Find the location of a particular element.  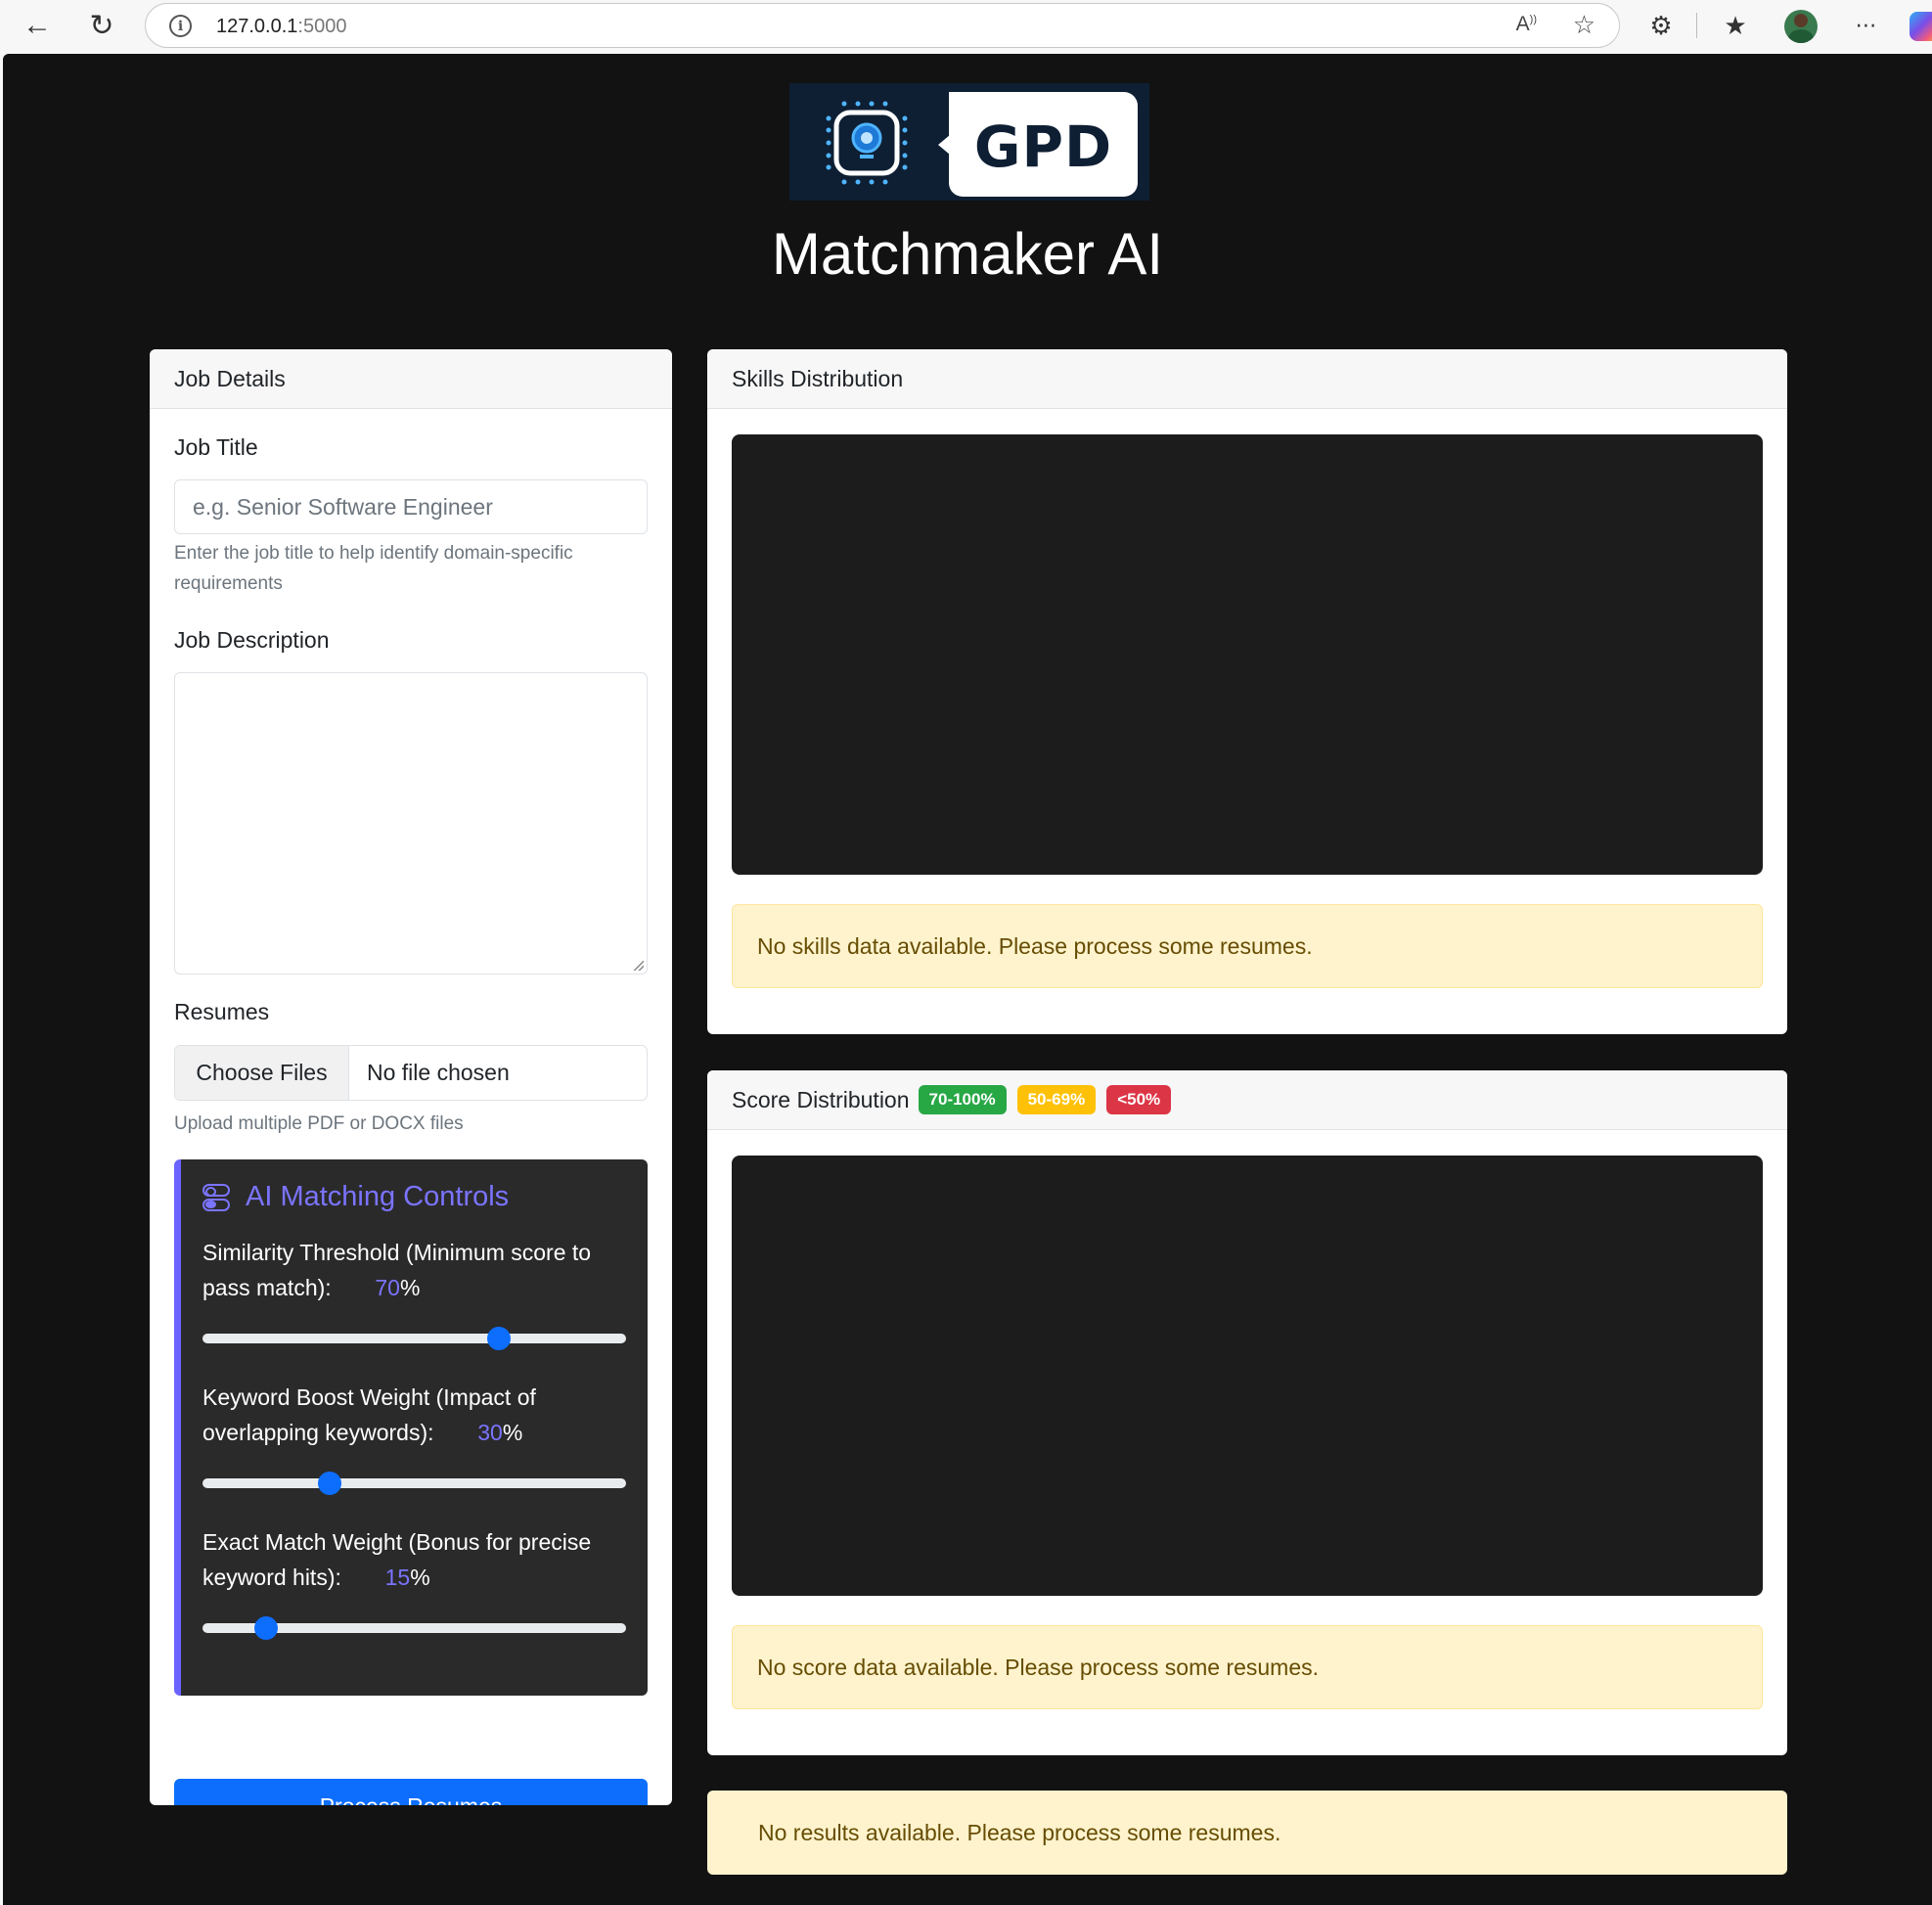

choose-files-button: Choose Files is located at coordinates (262, 1073).